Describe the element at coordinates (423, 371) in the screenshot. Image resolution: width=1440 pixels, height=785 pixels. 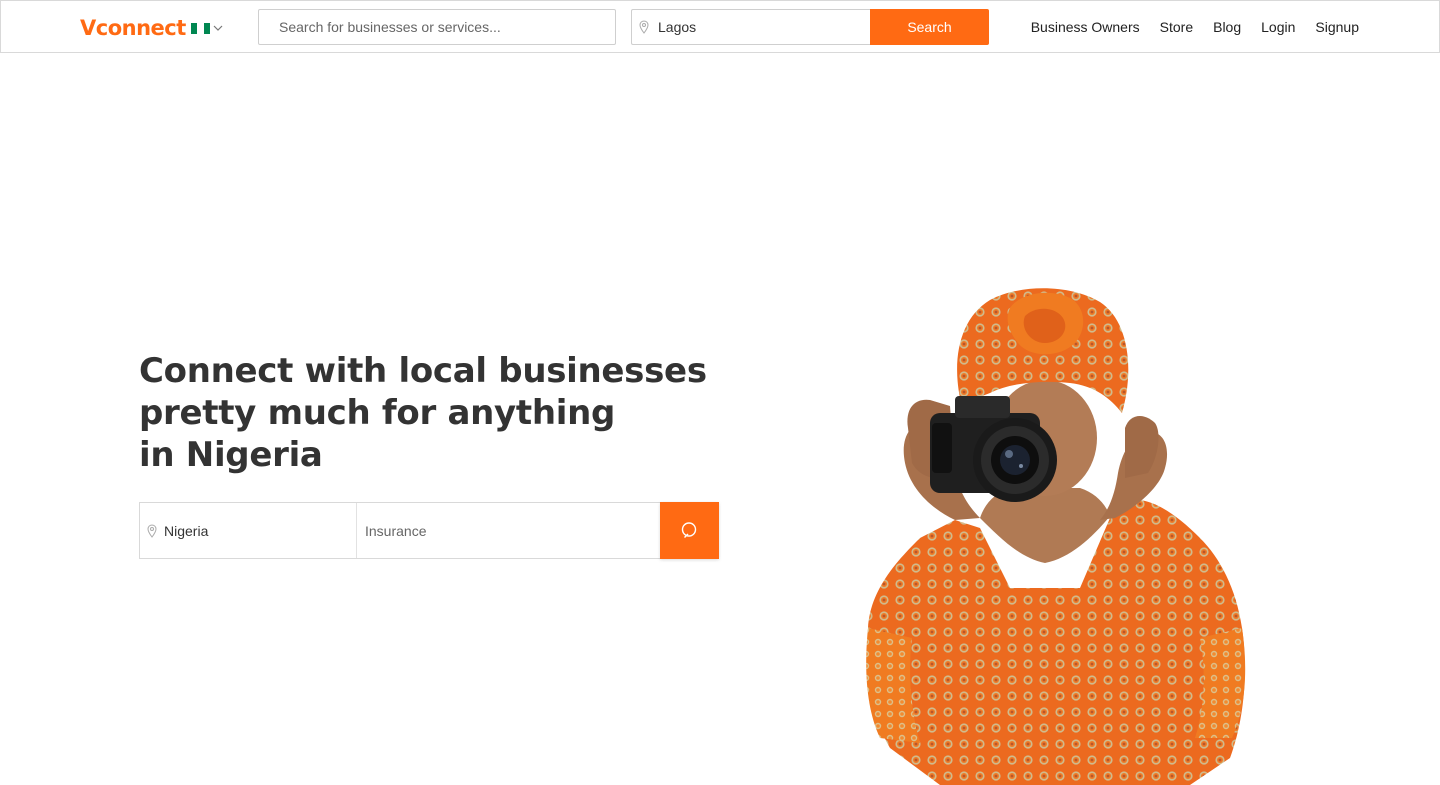
I see `hero-headline-line: Connect with local businesses` at that location.